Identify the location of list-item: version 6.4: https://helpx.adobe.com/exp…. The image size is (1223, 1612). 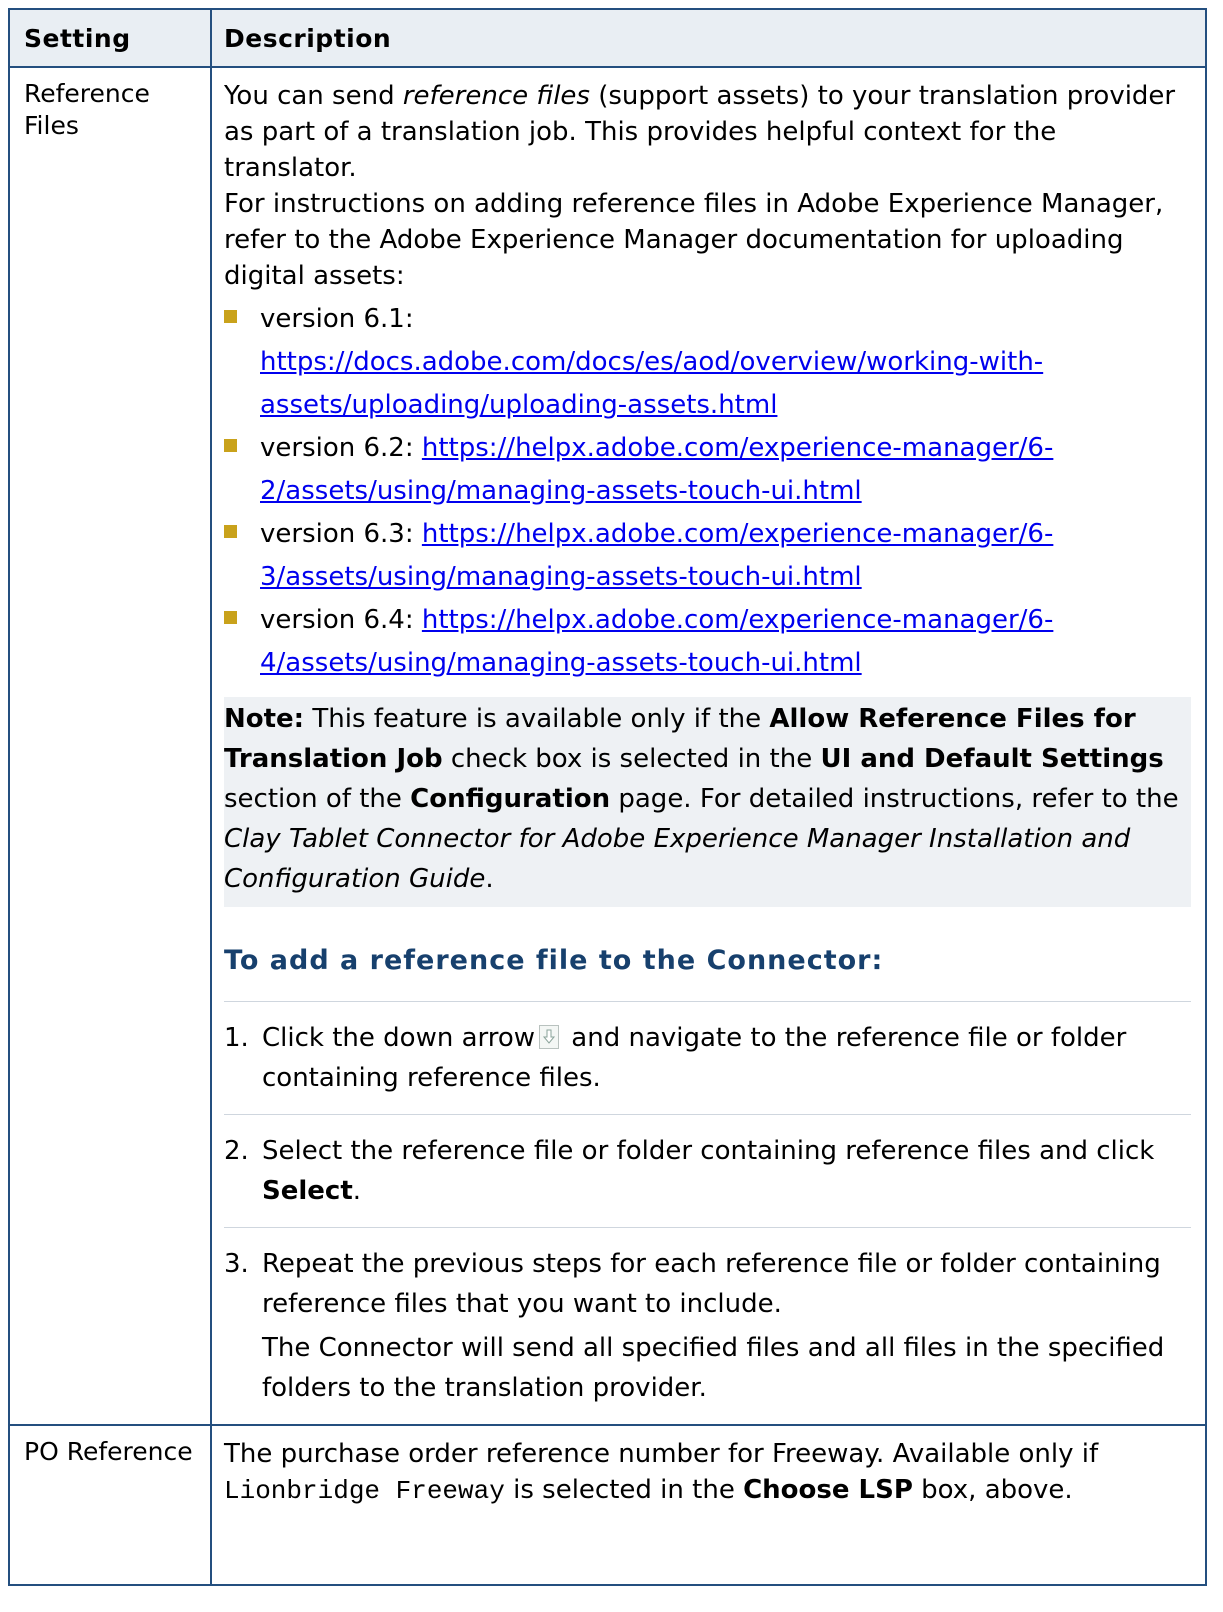
(707, 642).